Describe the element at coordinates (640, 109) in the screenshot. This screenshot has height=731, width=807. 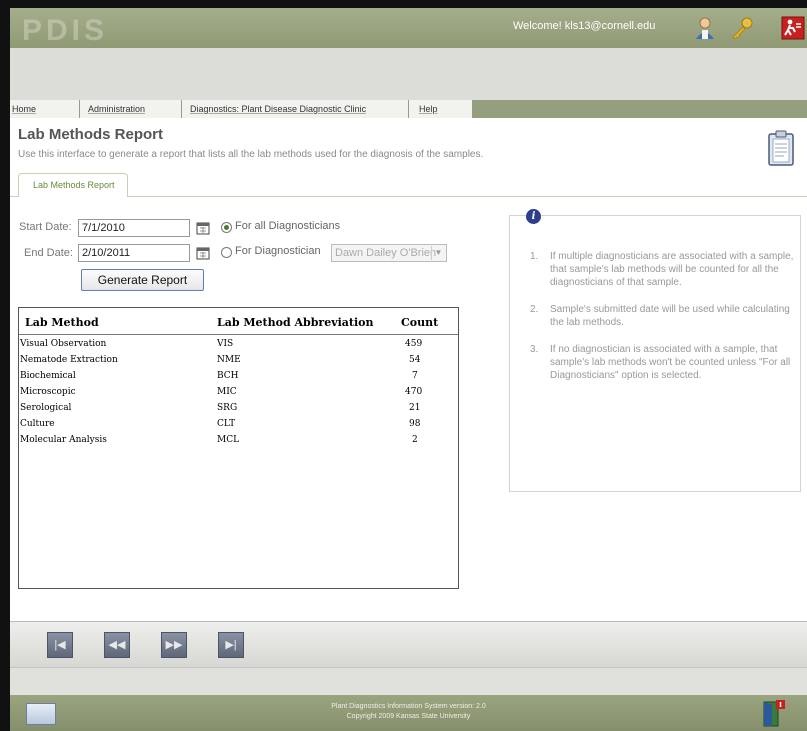
I see `menu-fill` at that location.